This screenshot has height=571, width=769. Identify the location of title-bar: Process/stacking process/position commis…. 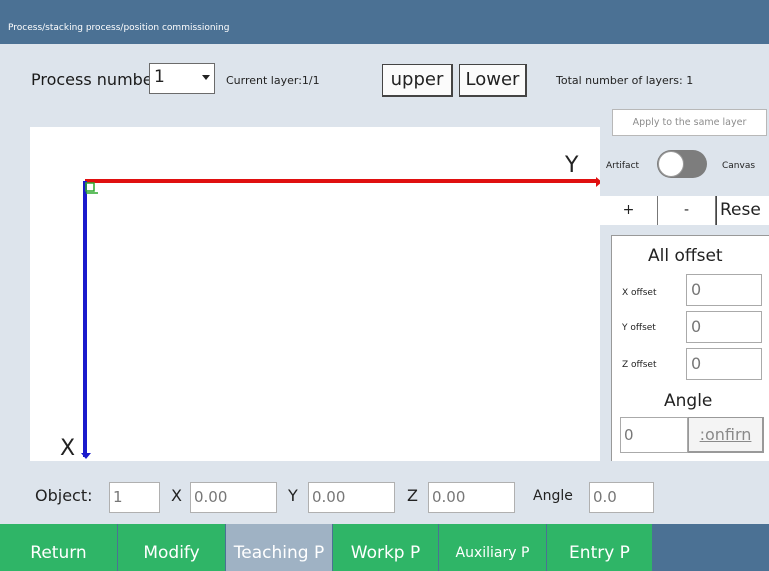
(384, 22).